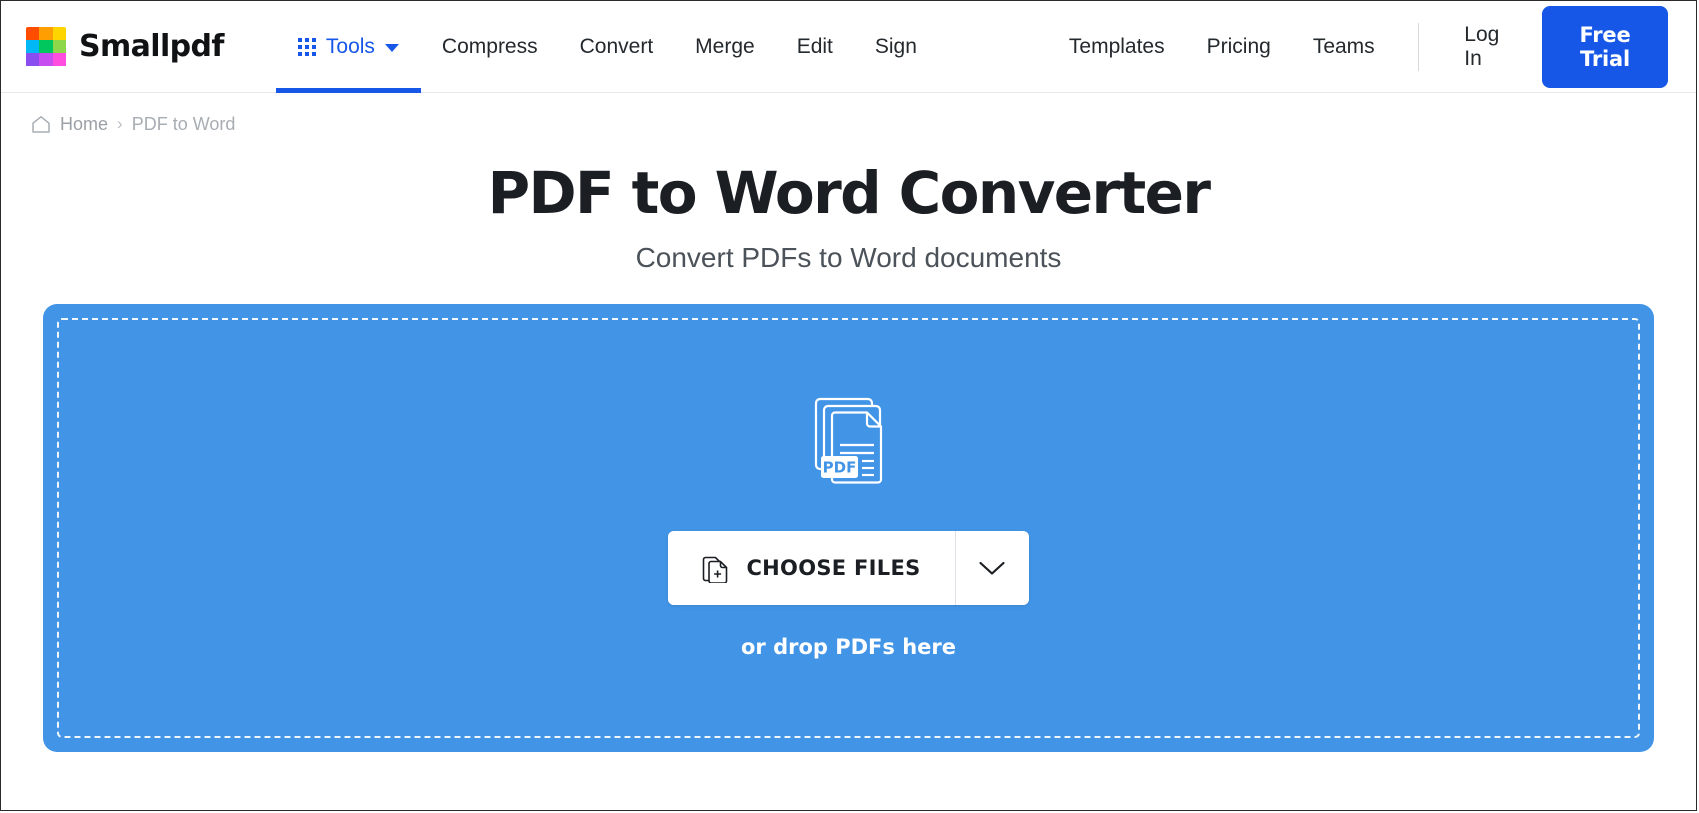 This screenshot has height=813, width=1699. I want to click on page-title: PDF to Word Converter, so click(849, 193).